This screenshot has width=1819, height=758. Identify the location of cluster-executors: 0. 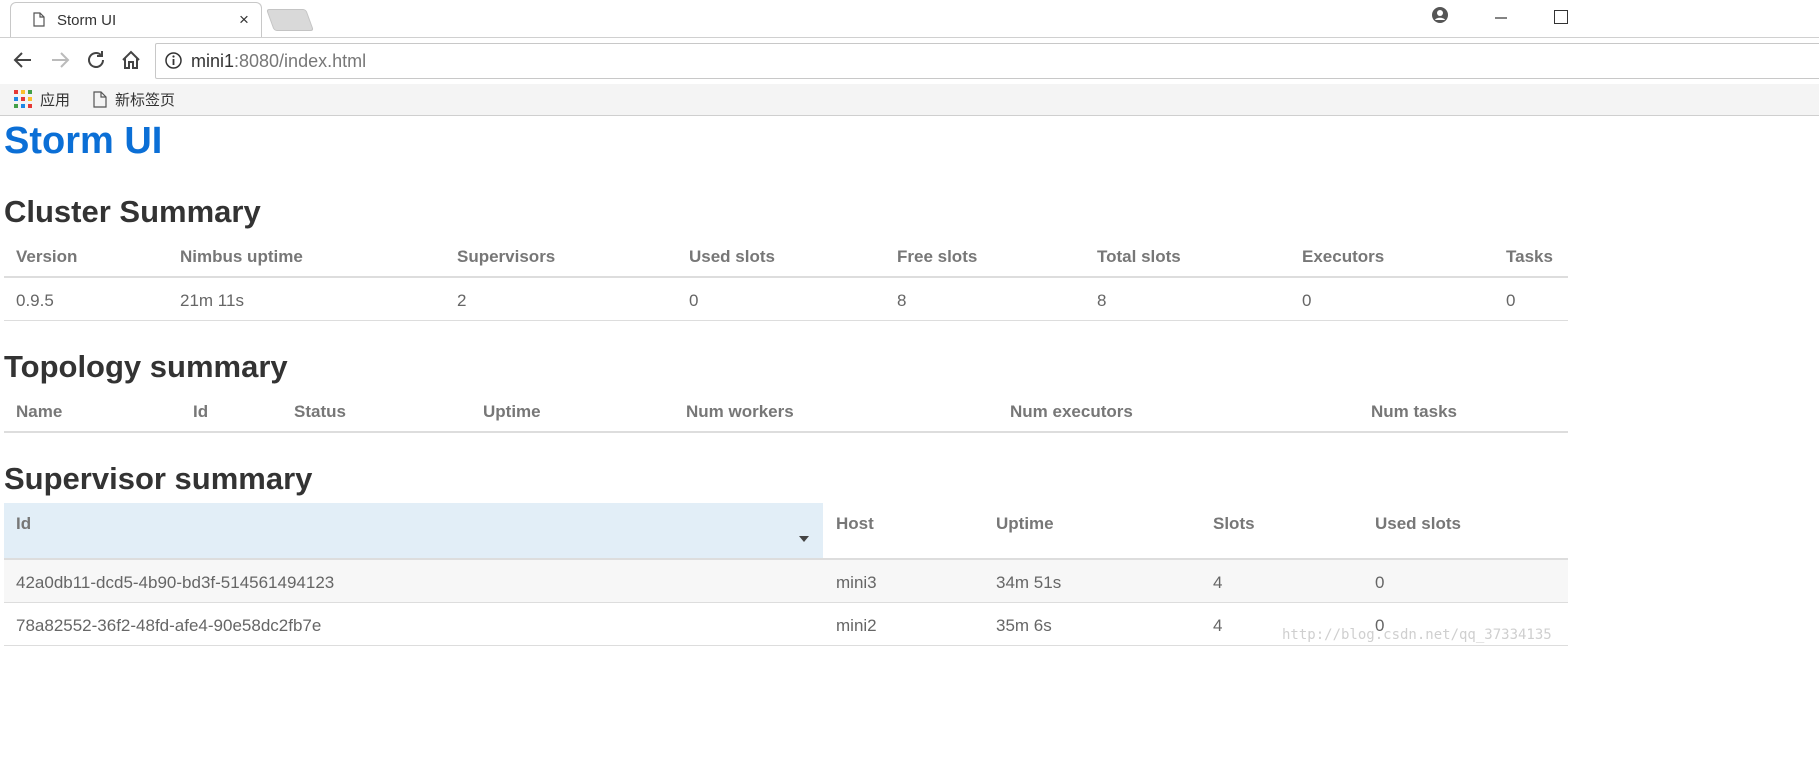
(1307, 300).